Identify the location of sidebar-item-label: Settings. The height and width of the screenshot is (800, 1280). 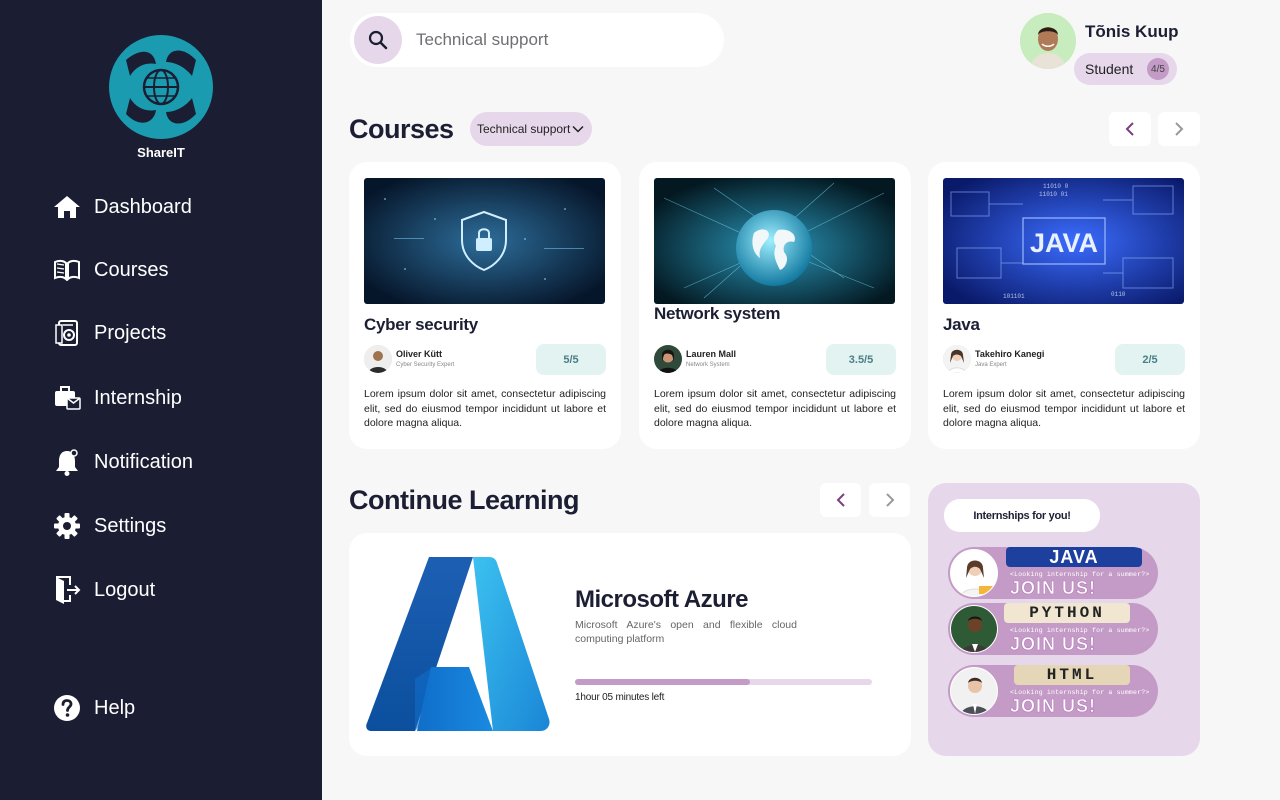
(130, 525).